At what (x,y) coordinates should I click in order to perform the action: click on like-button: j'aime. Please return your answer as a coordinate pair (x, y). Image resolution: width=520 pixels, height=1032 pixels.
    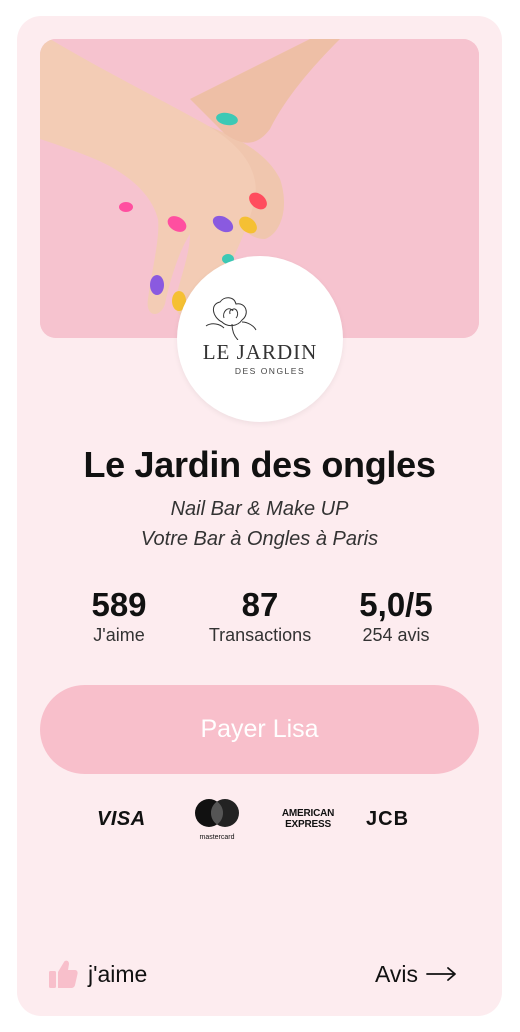
    Looking at the image, I should click on (97, 974).